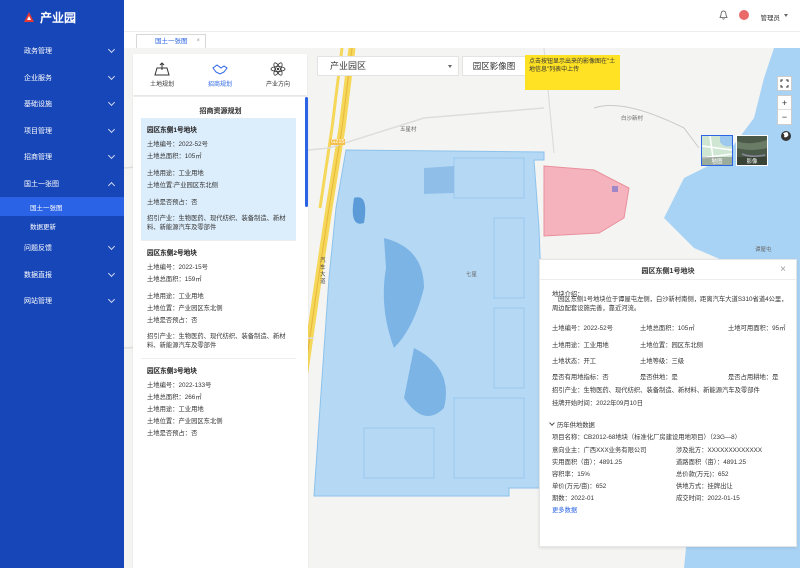 This screenshot has width=800, height=568. Describe the element at coordinates (572, 72) in the screenshot. I see `tip-note: 点击按钮显示出来的影像图在"土地信息"列表中上传` at that location.